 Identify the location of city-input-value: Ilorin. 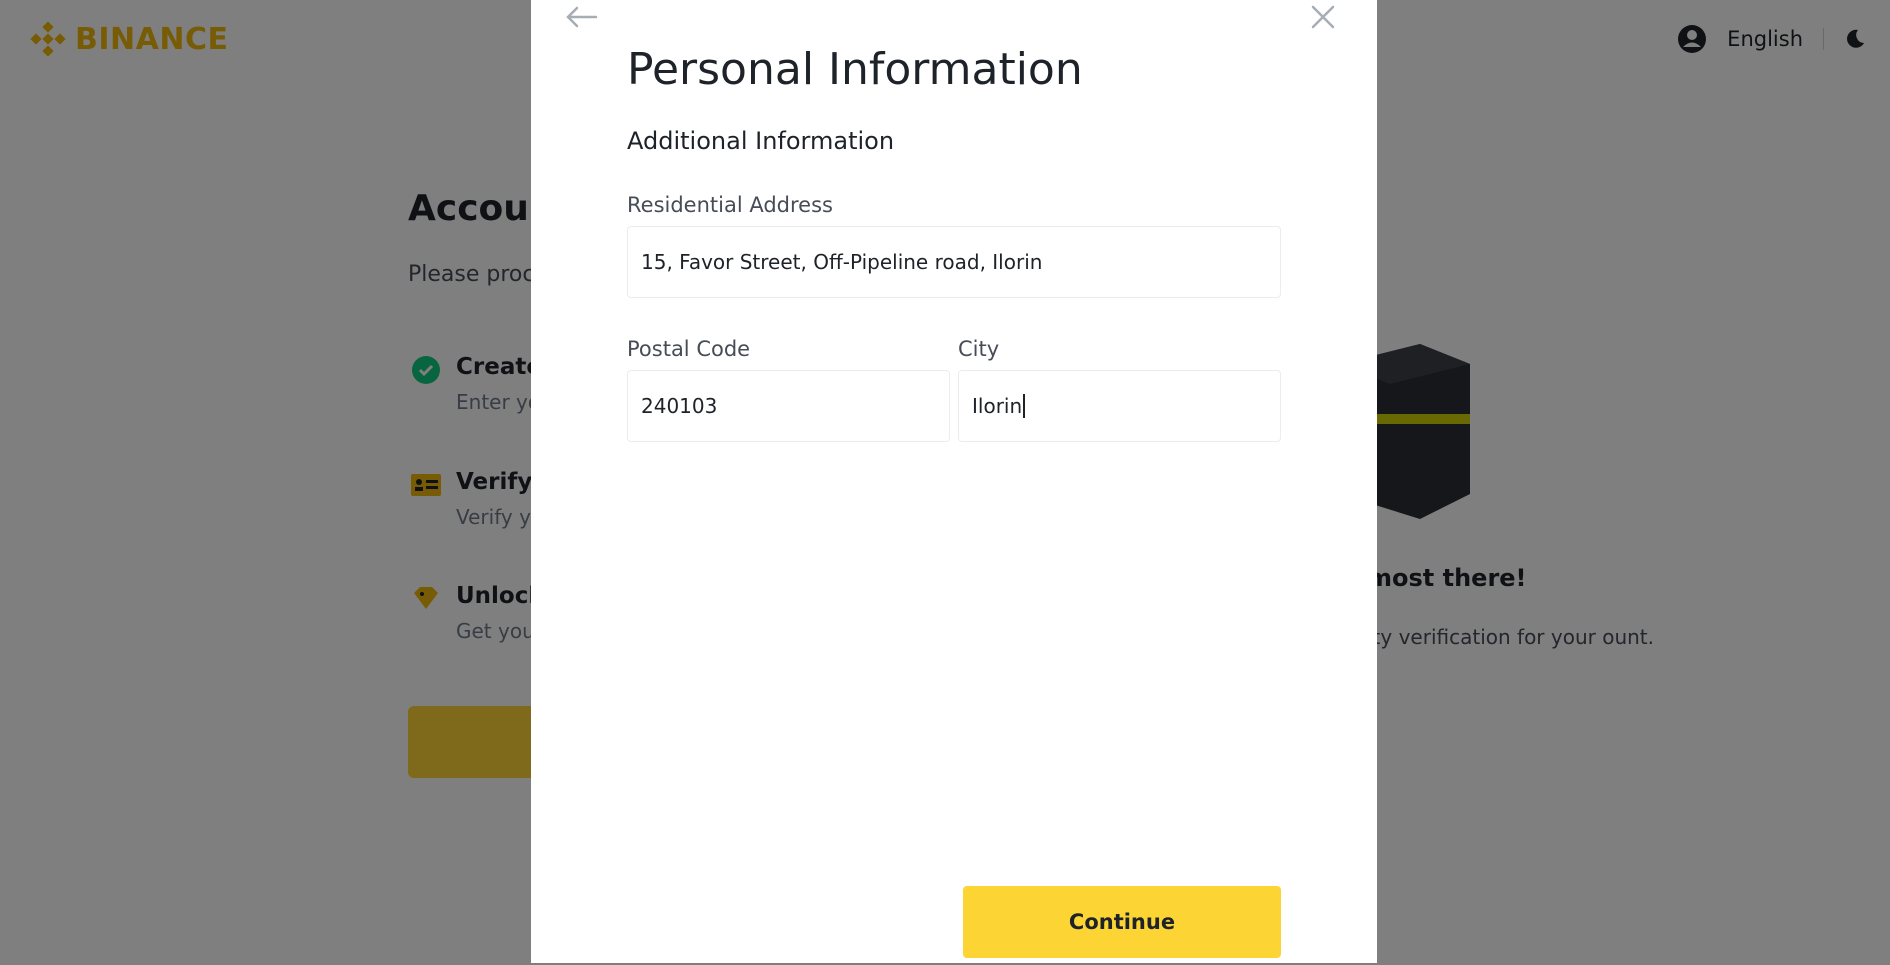
(997, 406).